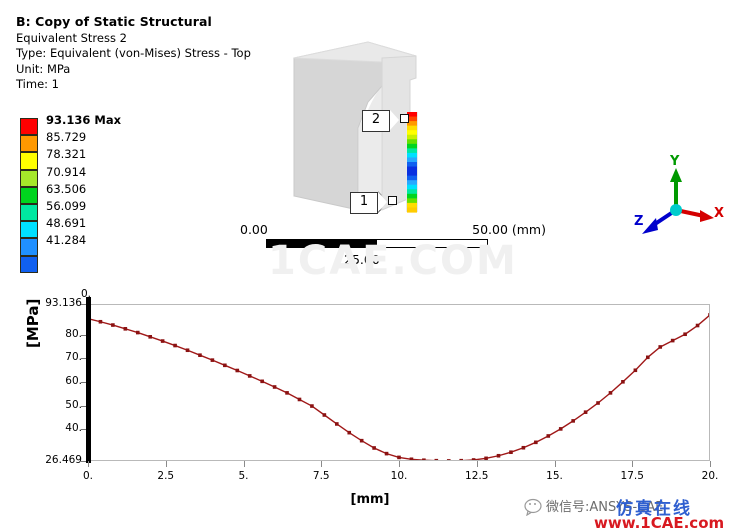 This screenshot has width=740, height=532. What do you see at coordinates (676, 189) in the screenshot?
I see `axis-y-arrow` at bounding box center [676, 189].